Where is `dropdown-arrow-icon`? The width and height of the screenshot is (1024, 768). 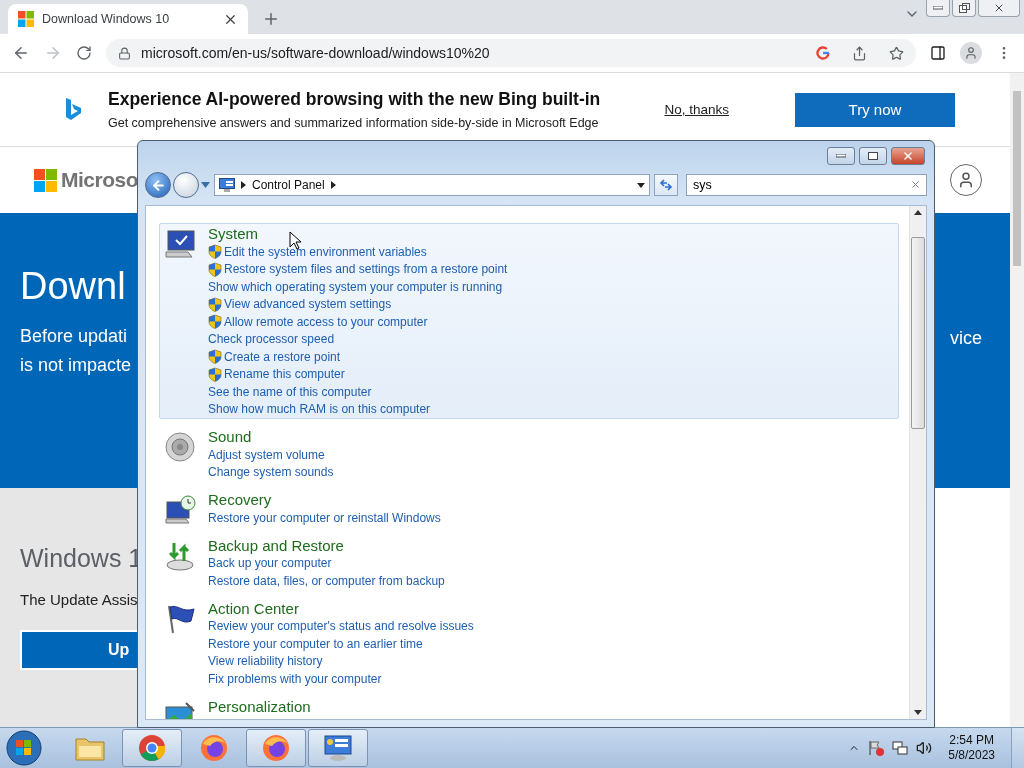
dropdown-arrow-icon is located at coordinates (641, 185).